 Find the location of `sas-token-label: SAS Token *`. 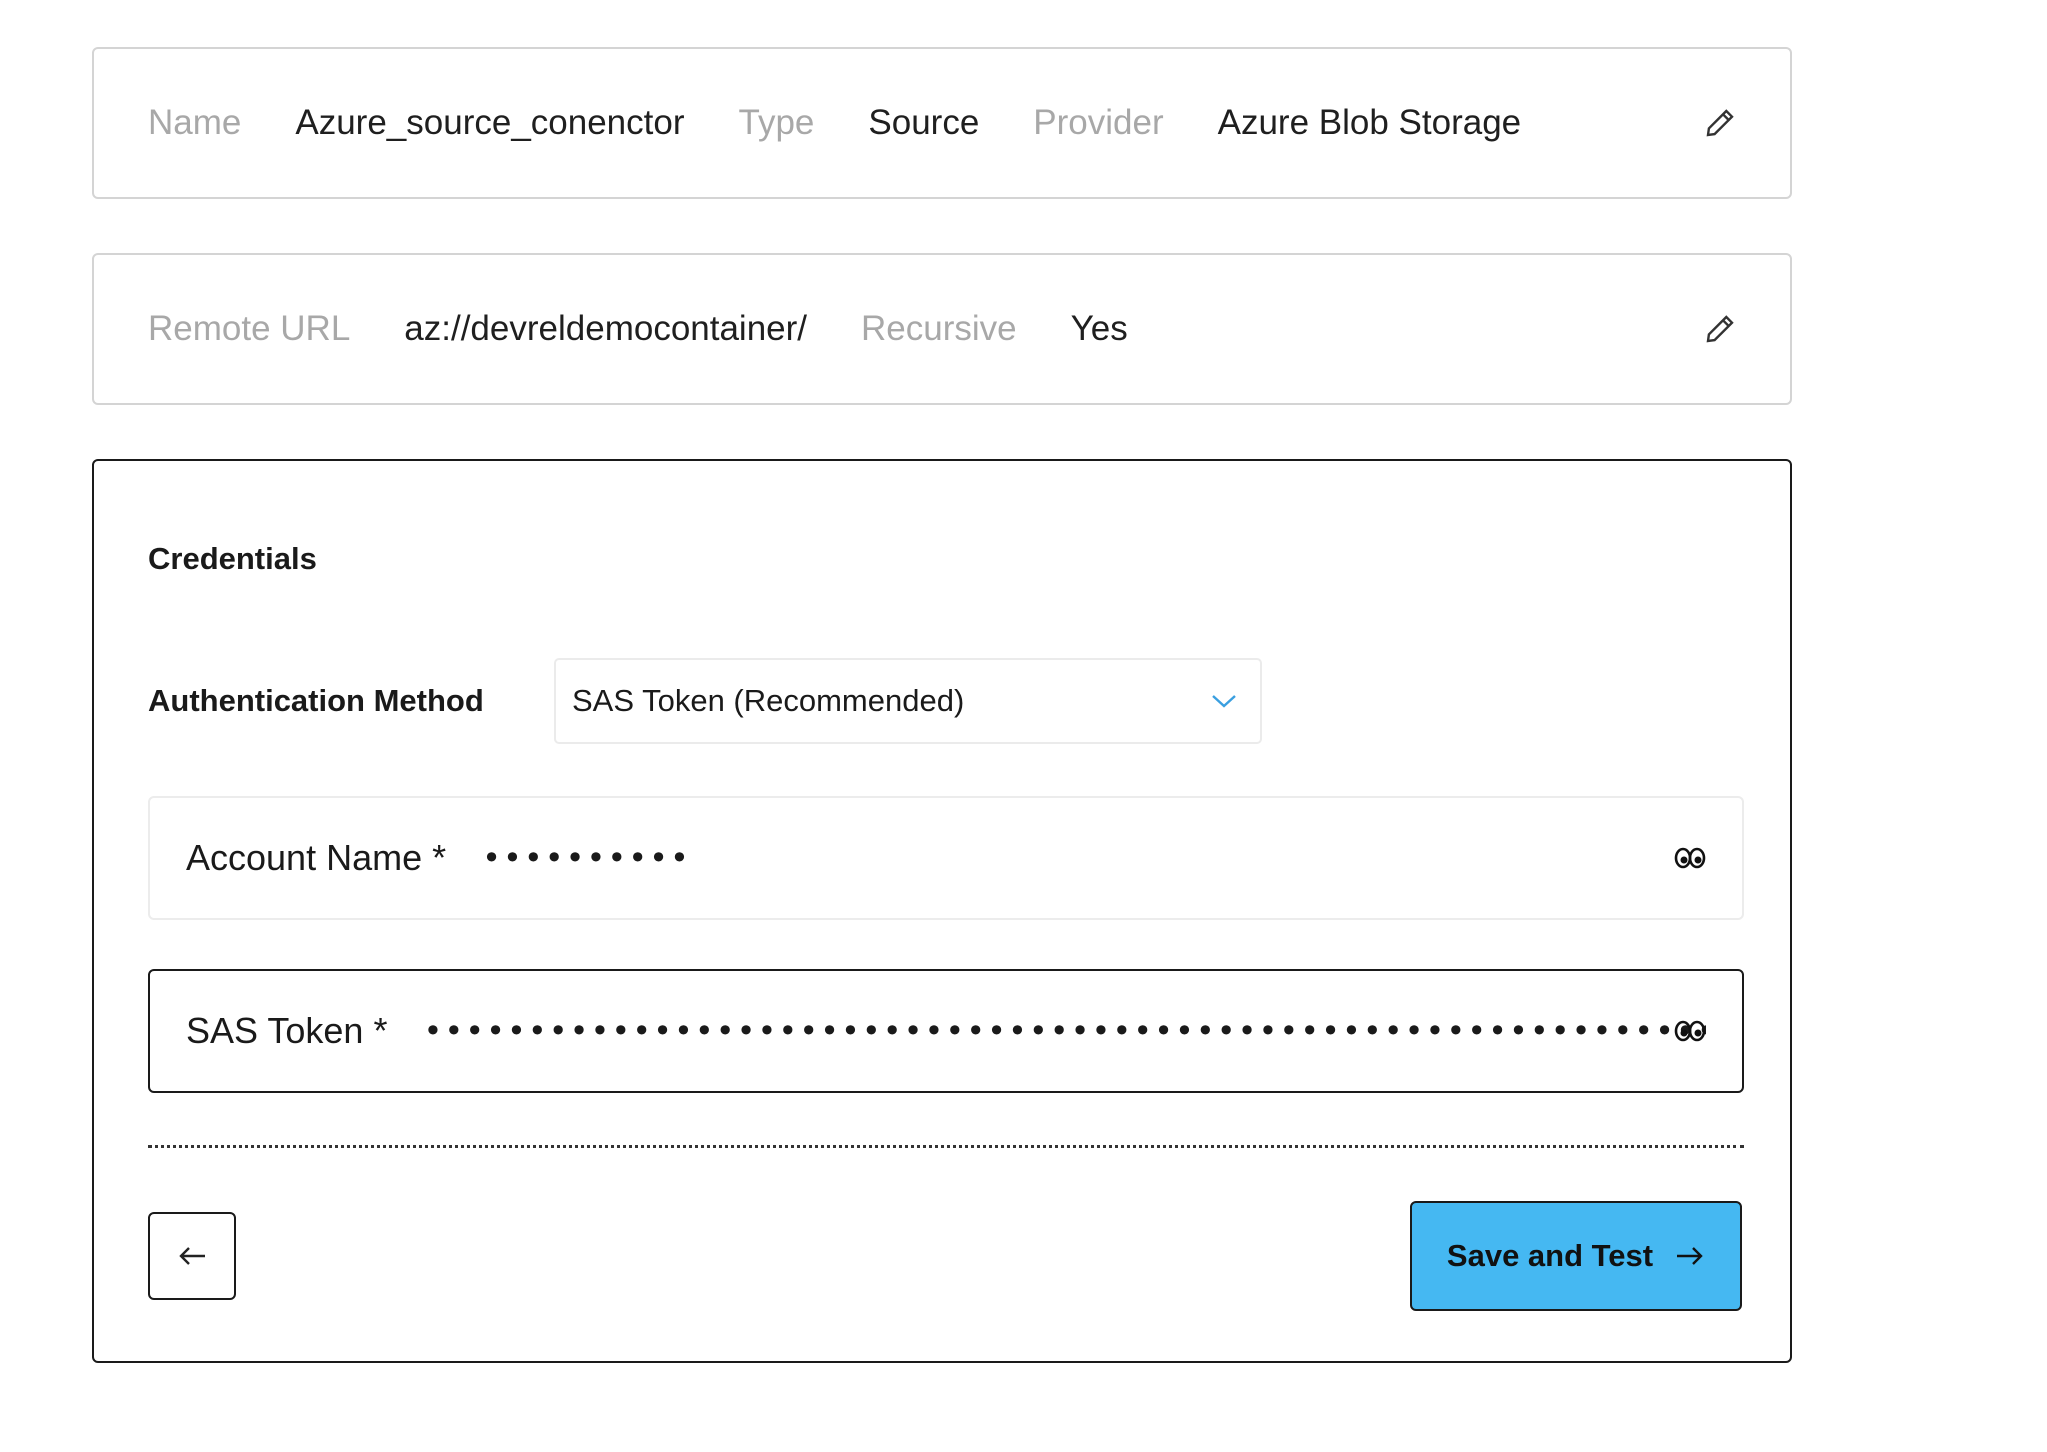

sas-token-label: SAS Token * is located at coordinates (287, 1030).